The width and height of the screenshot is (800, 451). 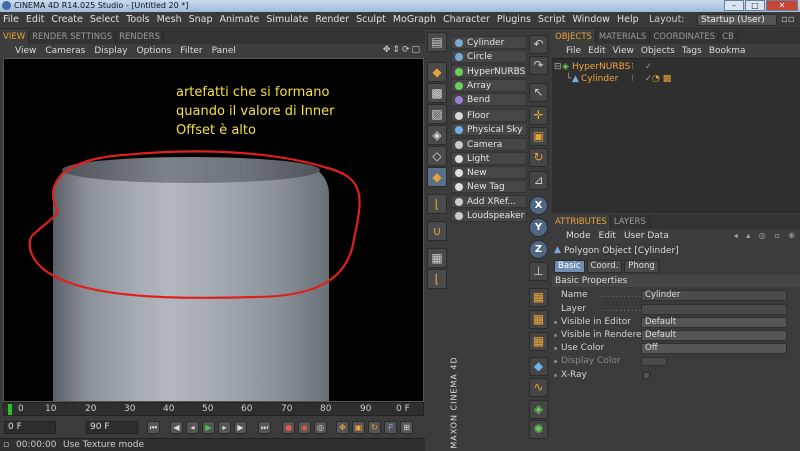 I want to click on rotation-key-button: ↻, so click(x=374, y=427).